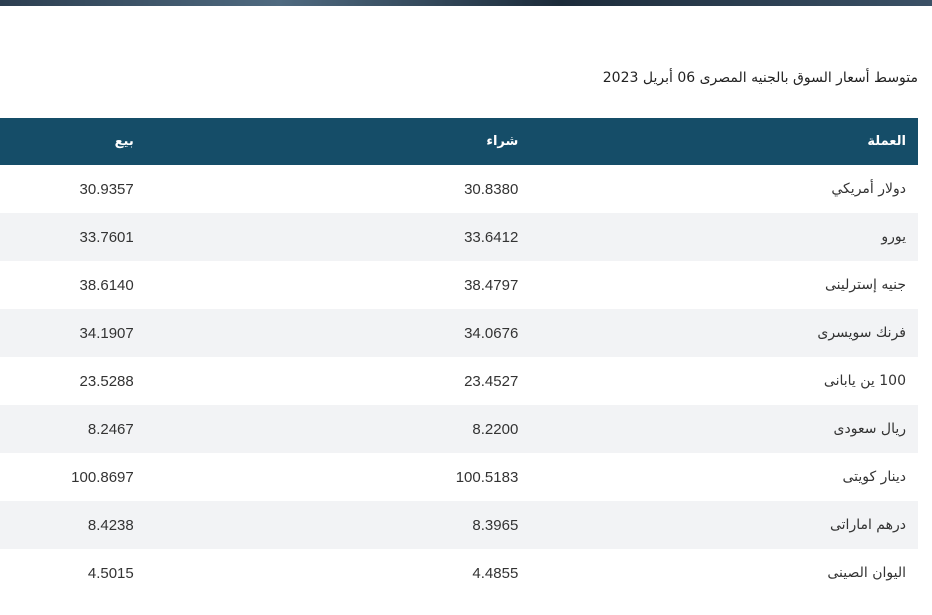 The image size is (932, 615). Describe the element at coordinates (865, 285) in the screenshot. I see `currency-name: جنيه إسترلينى` at that location.